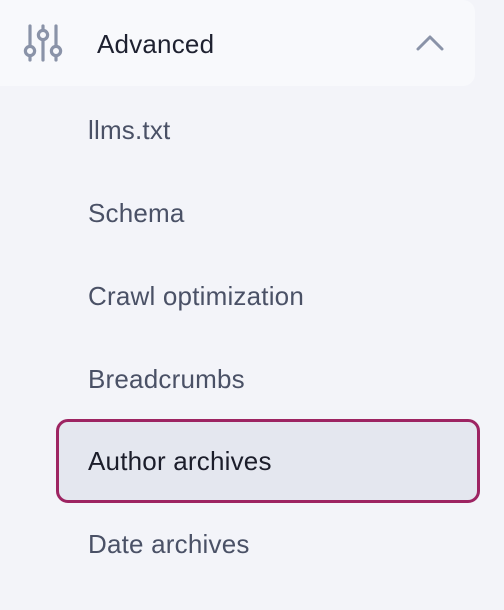 The height and width of the screenshot is (610, 504). Describe the element at coordinates (268, 296) in the screenshot. I see `menu-item-crawl-optimization: Crawl optimization` at that location.